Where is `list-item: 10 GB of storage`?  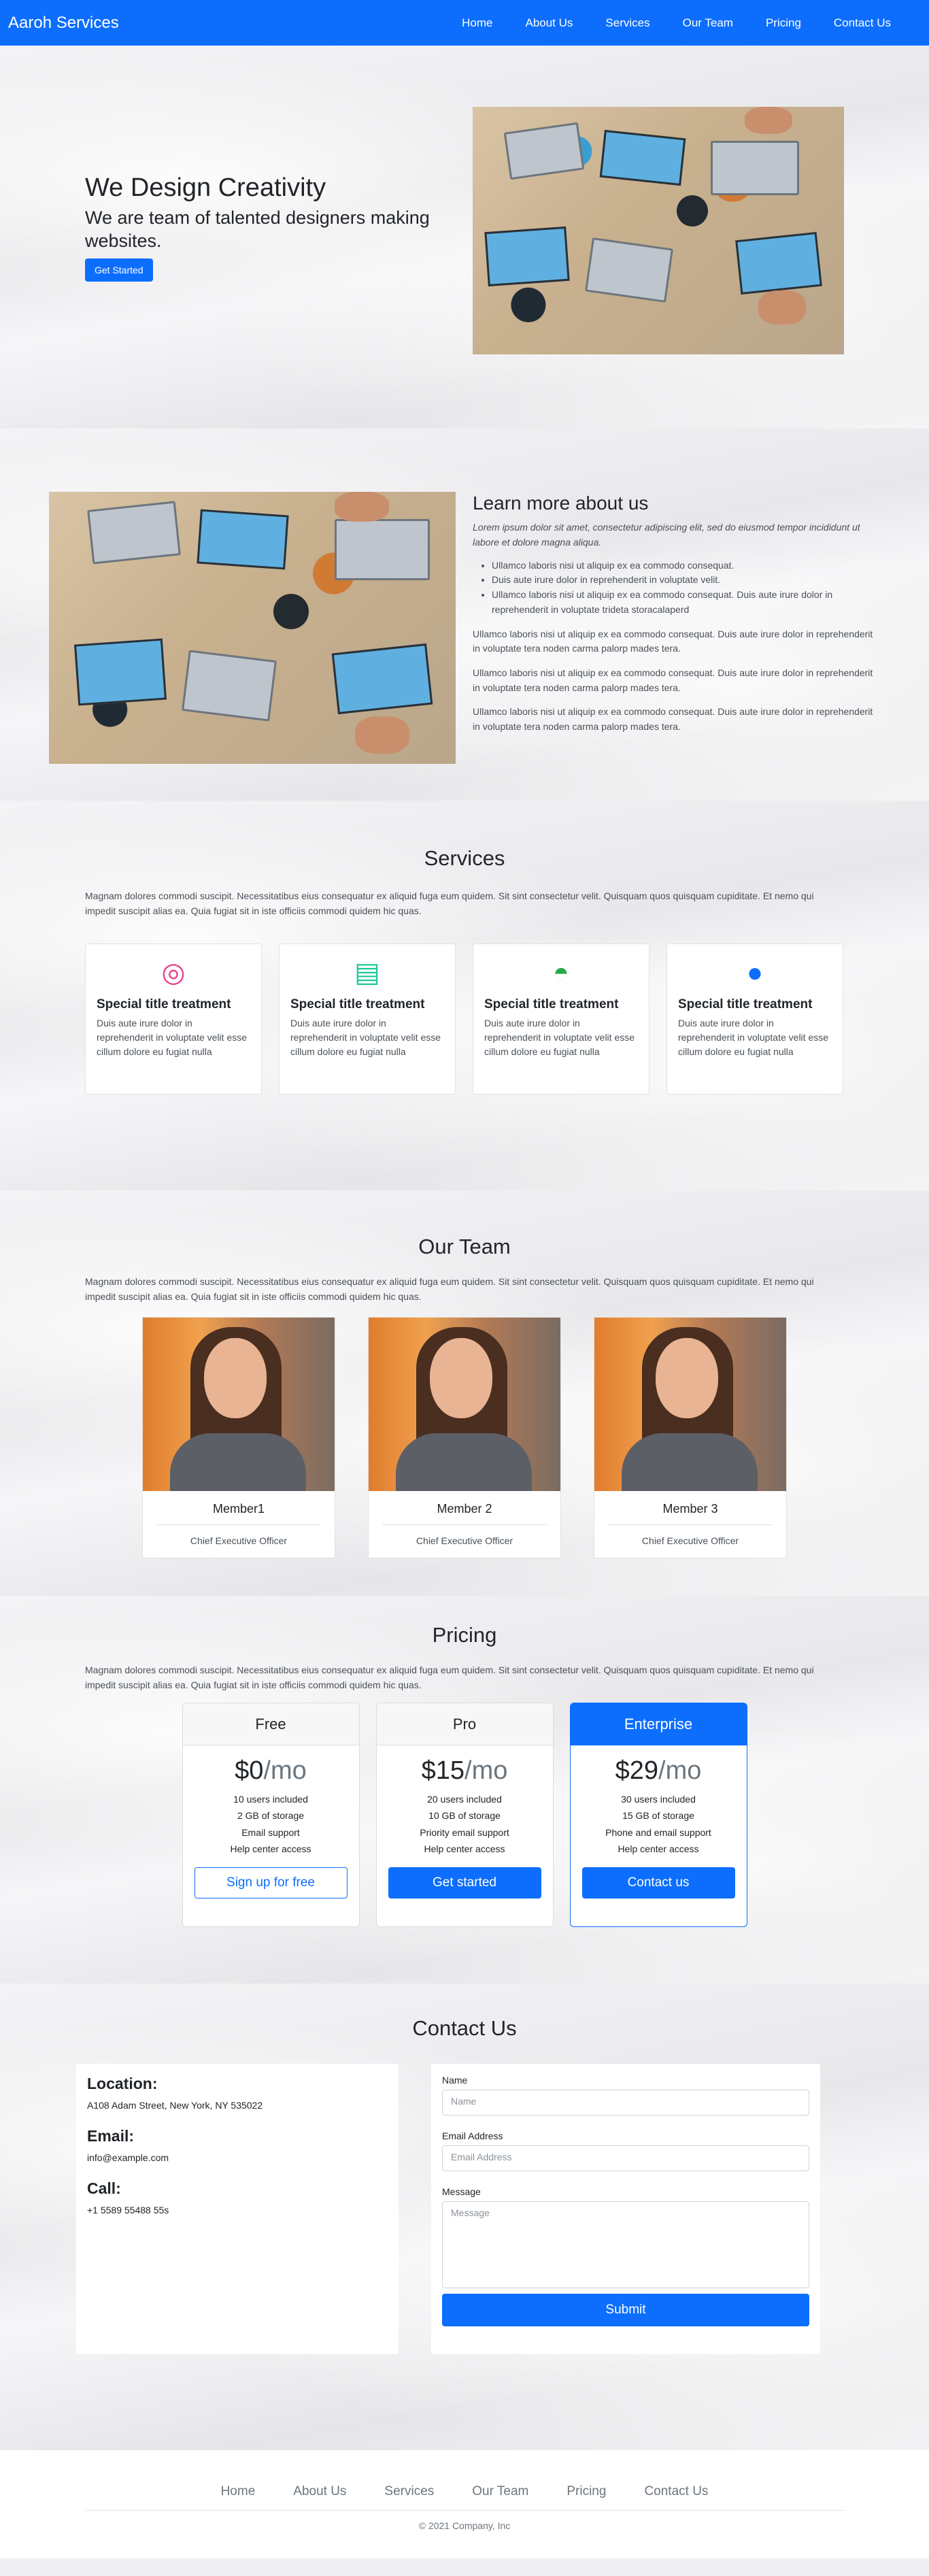
list-item: 10 GB of storage is located at coordinates (464, 1816).